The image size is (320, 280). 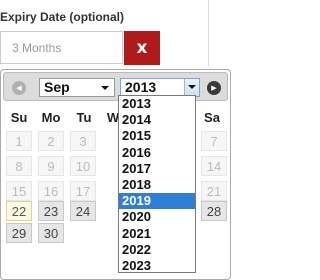 What do you see at coordinates (19, 117) in the screenshot?
I see `weekday-sunday: Su` at bounding box center [19, 117].